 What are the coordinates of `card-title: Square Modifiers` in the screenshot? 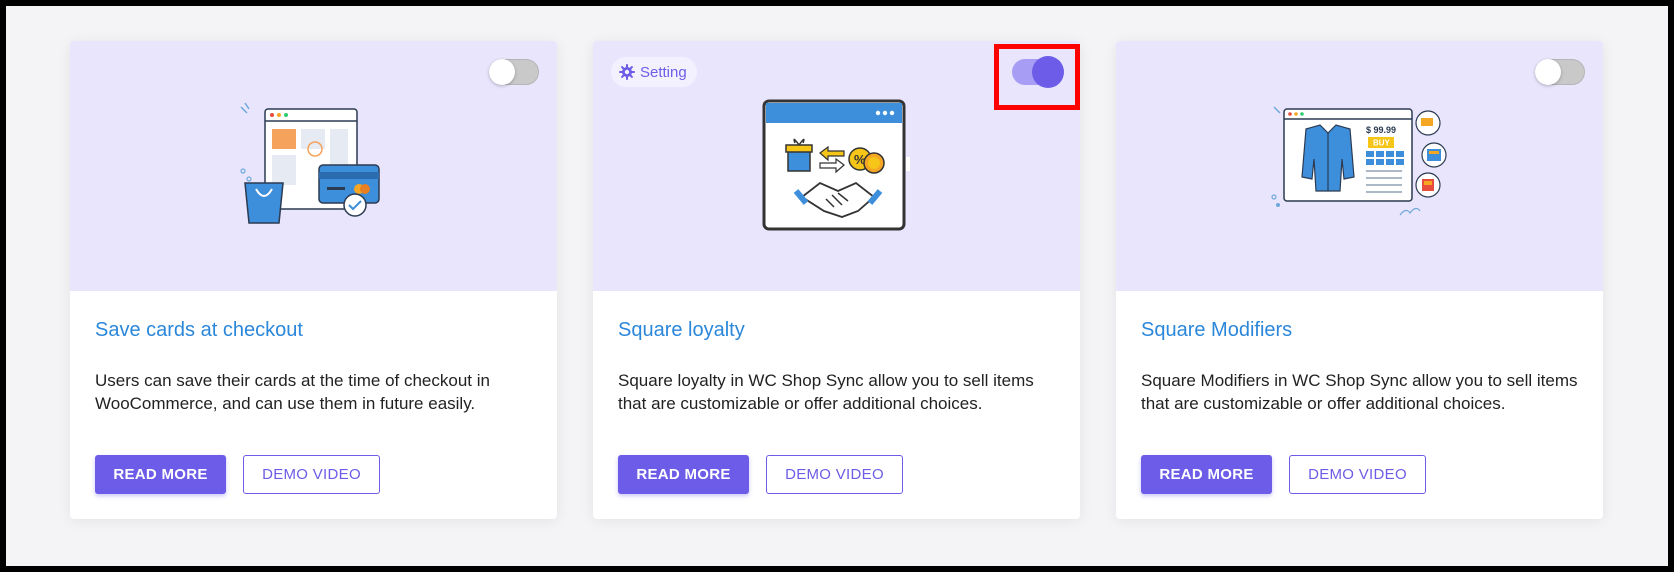 It's located at (1216, 330).